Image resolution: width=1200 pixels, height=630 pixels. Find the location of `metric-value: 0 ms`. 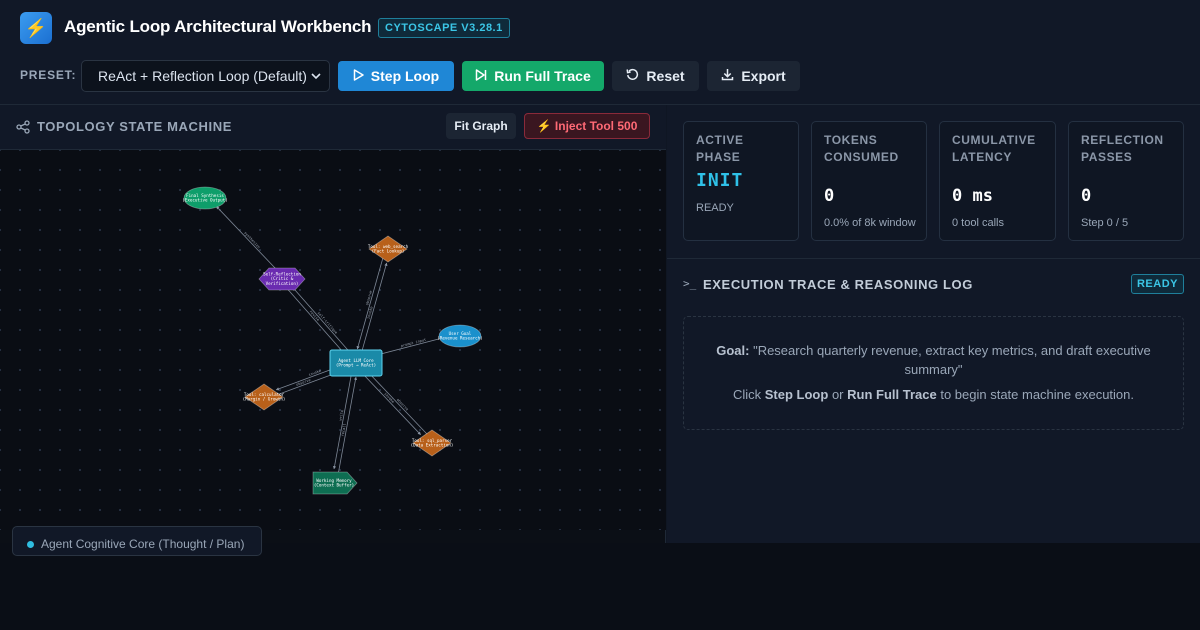

metric-value: 0 ms is located at coordinates (972, 196).